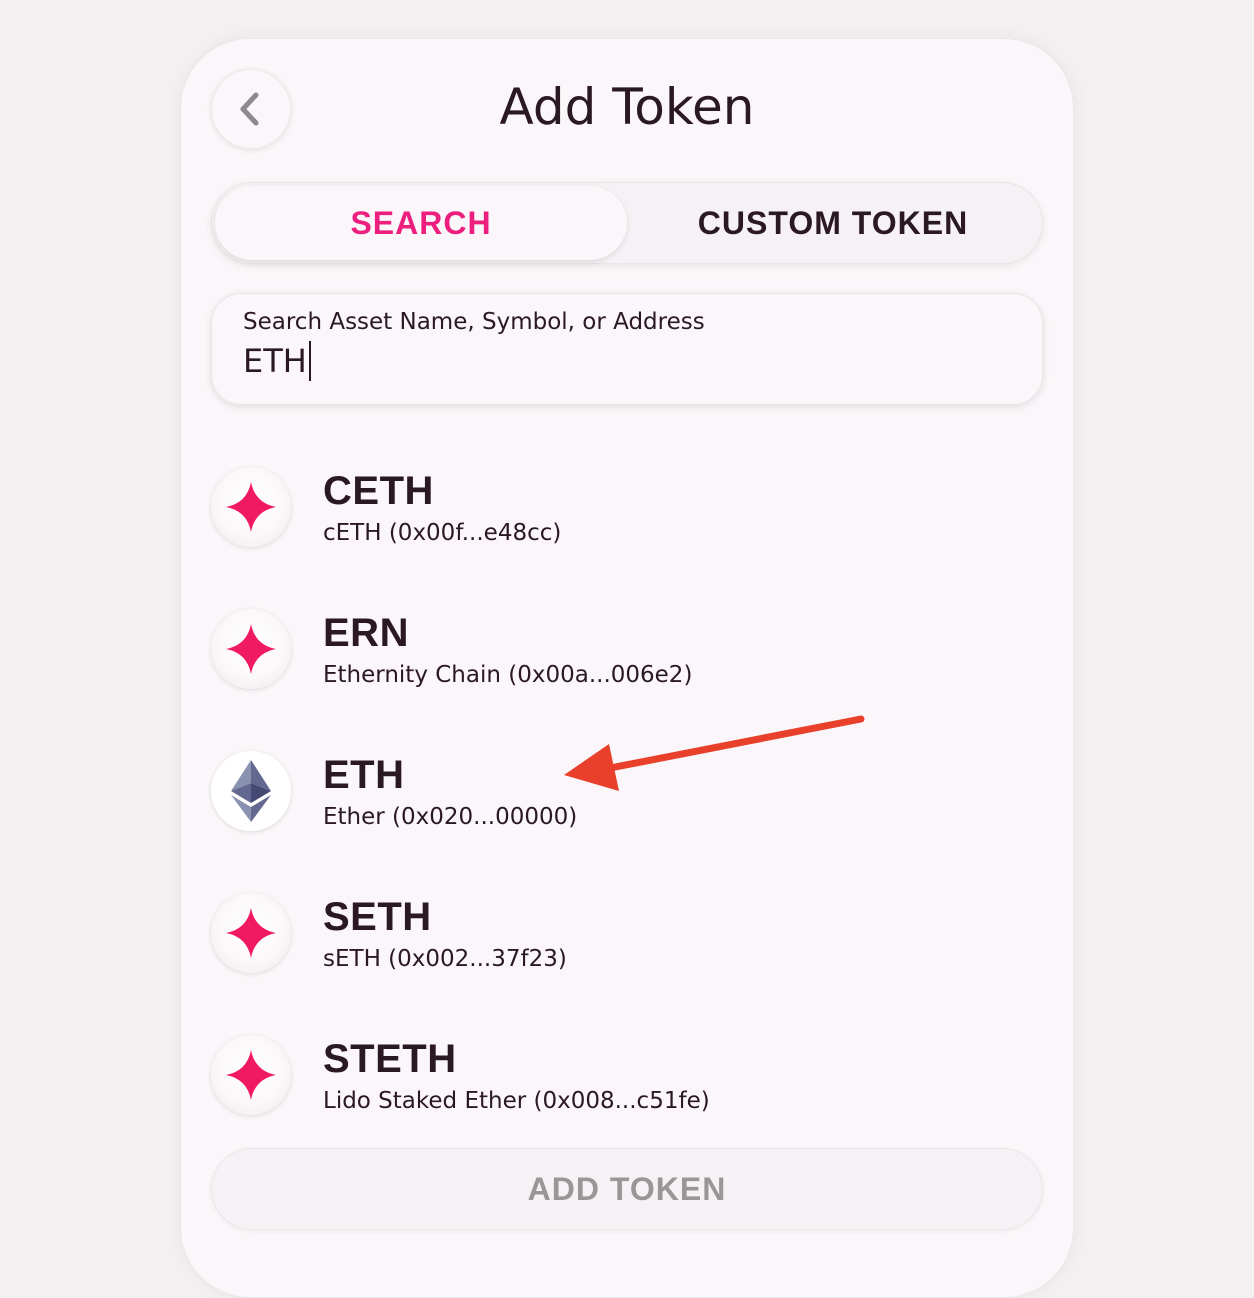  What do you see at coordinates (627, 654) in the screenshot?
I see `list-item-ern: ERN Ethernity Chain (0x00a...006e2)` at bounding box center [627, 654].